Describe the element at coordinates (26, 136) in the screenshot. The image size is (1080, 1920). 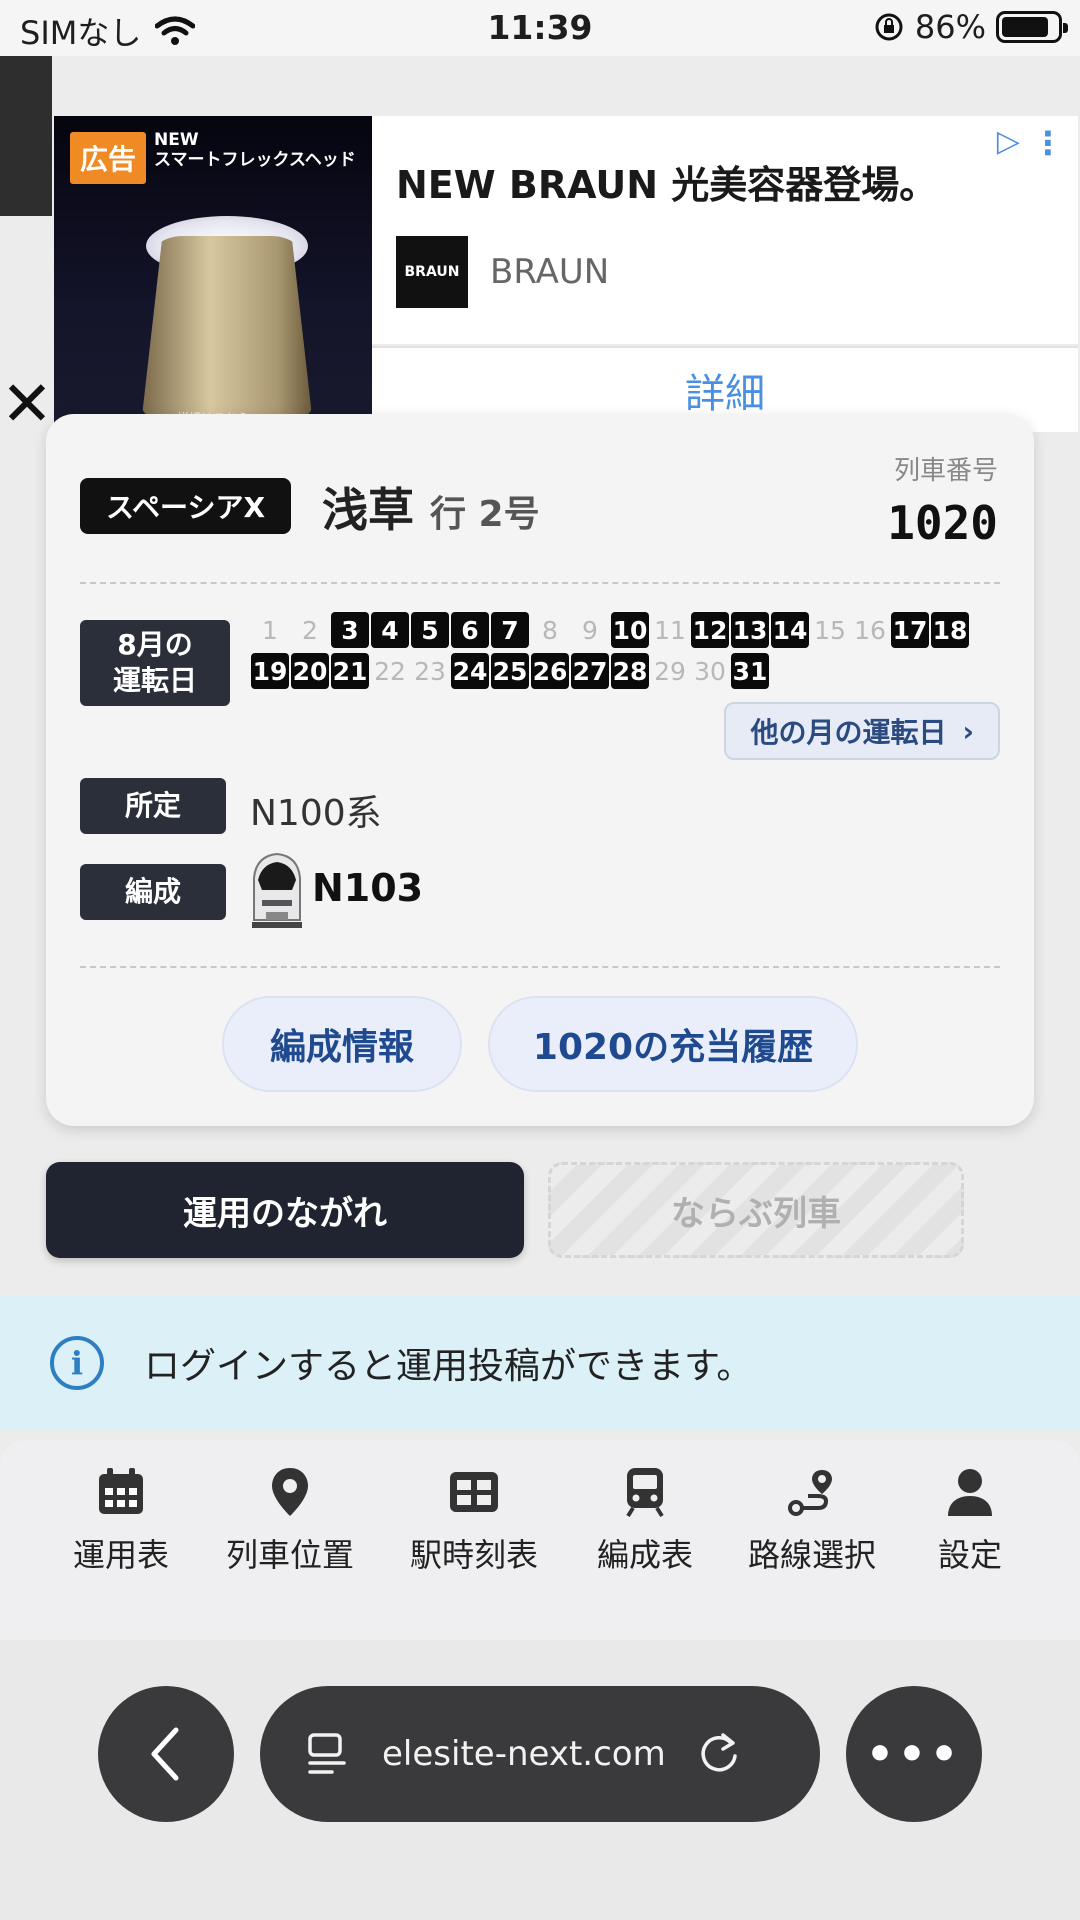
I see `ad-side-bar` at that location.